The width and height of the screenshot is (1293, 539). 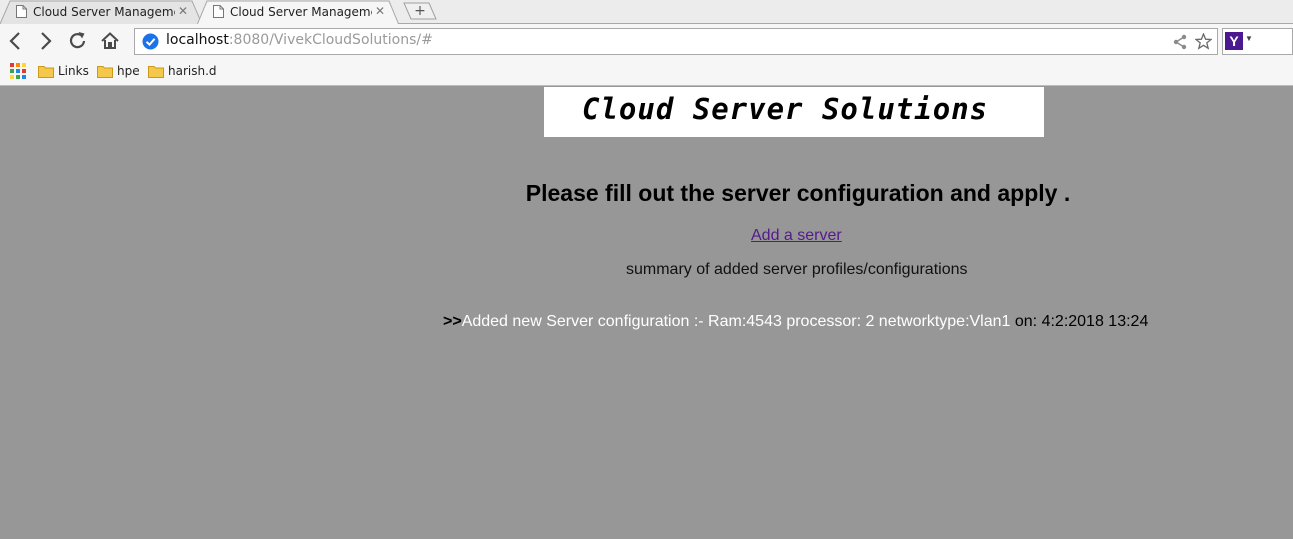 I want to click on entry-timestamp: on: 4:2:2018 13:24, so click(x=1079, y=321).